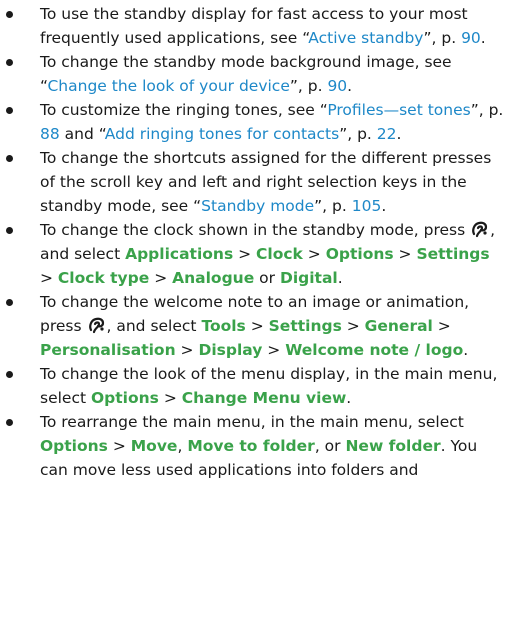 This screenshot has height=642, width=513. I want to click on menu-term: Digital, so click(308, 278).